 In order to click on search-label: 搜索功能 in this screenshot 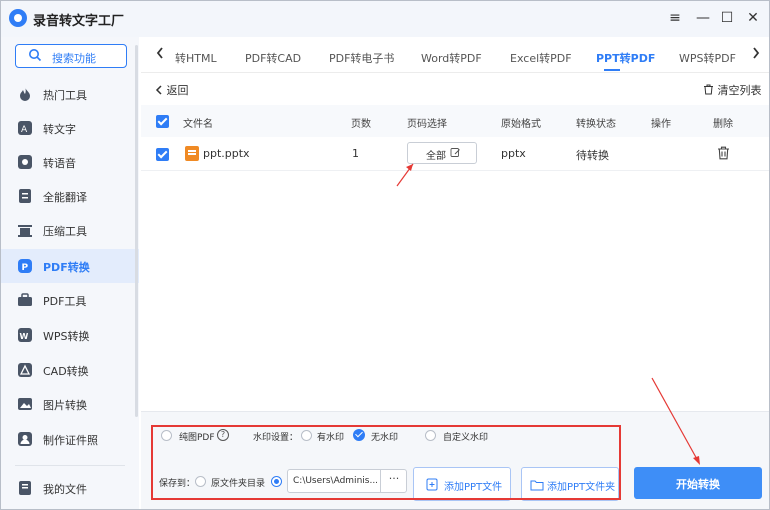, I will do `click(74, 58)`.